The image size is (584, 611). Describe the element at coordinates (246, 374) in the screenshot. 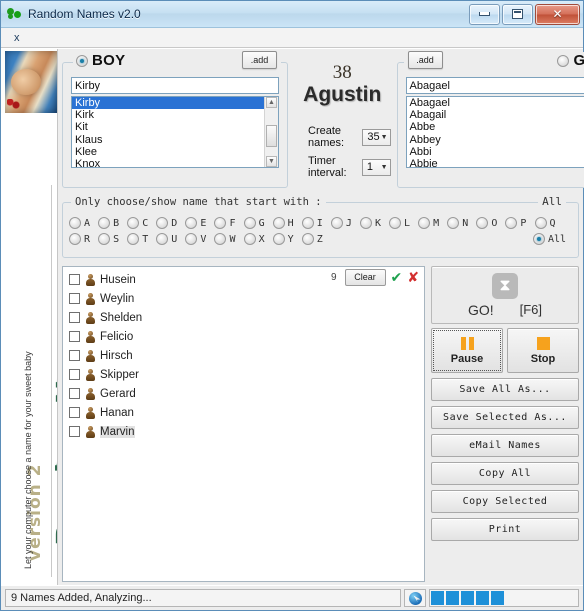

I see `list-item: Skipper` at that location.